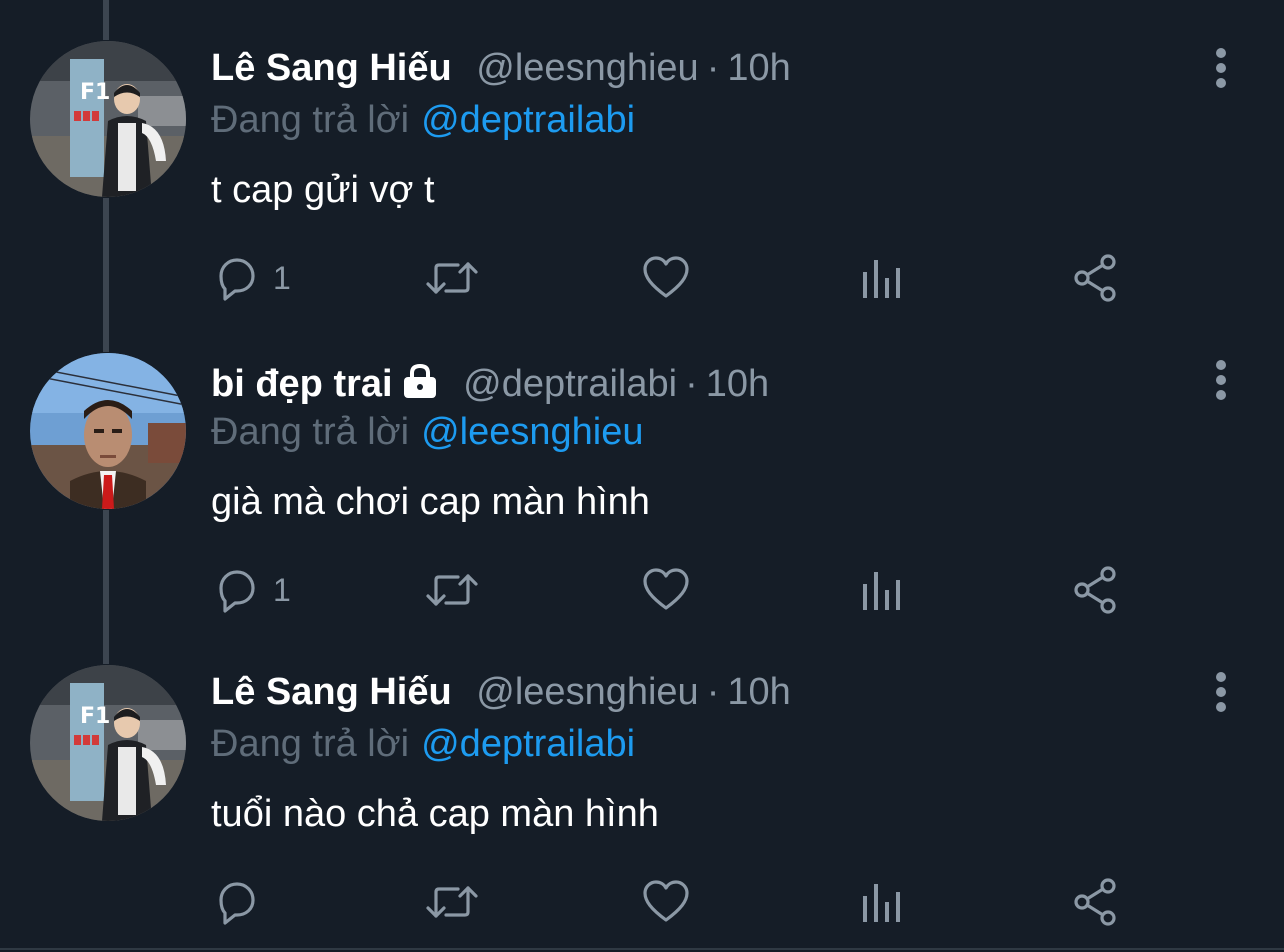  What do you see at coordinates (532, 432) in the screenshot?
I see `mention-link: @leesnghieu` at bounding box center [532, 432].